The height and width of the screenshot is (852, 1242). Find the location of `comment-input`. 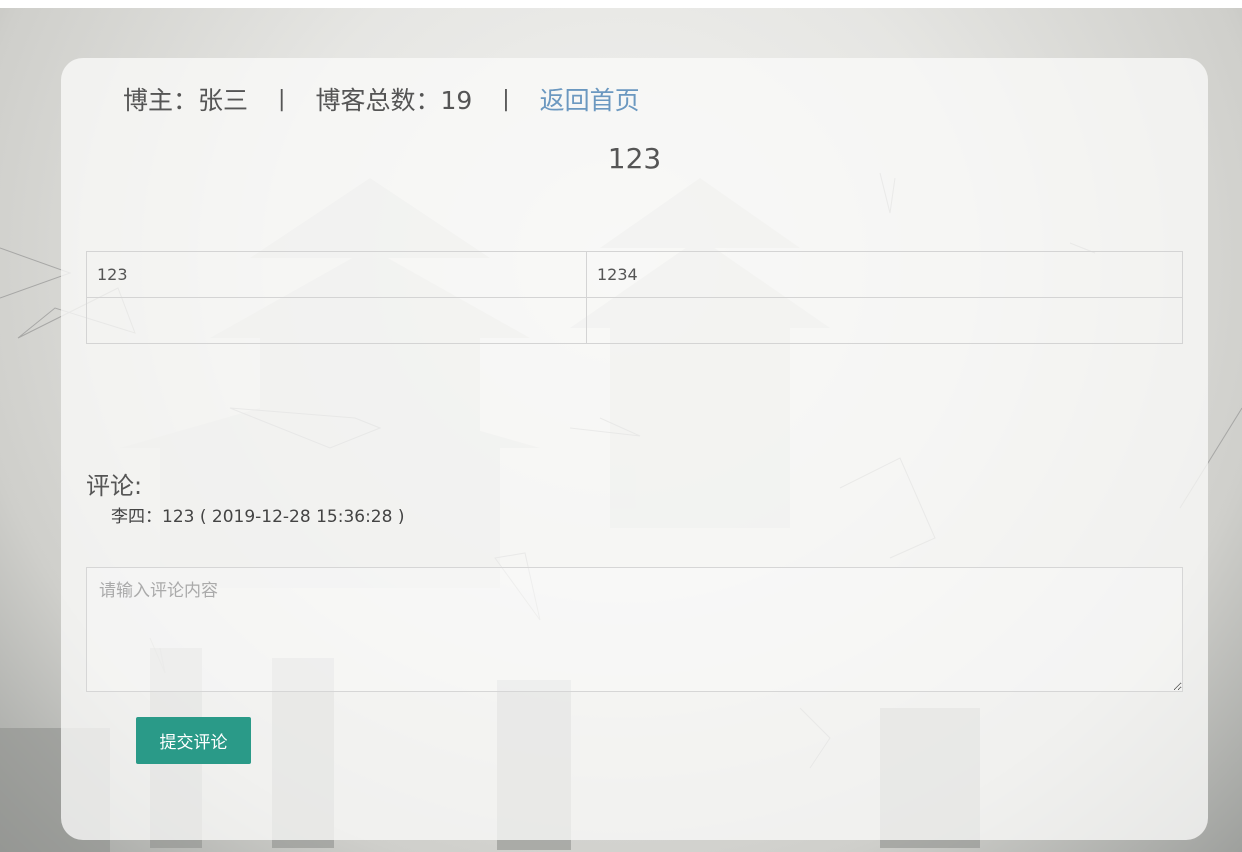

comment-input is located at coordinates (634, 629).